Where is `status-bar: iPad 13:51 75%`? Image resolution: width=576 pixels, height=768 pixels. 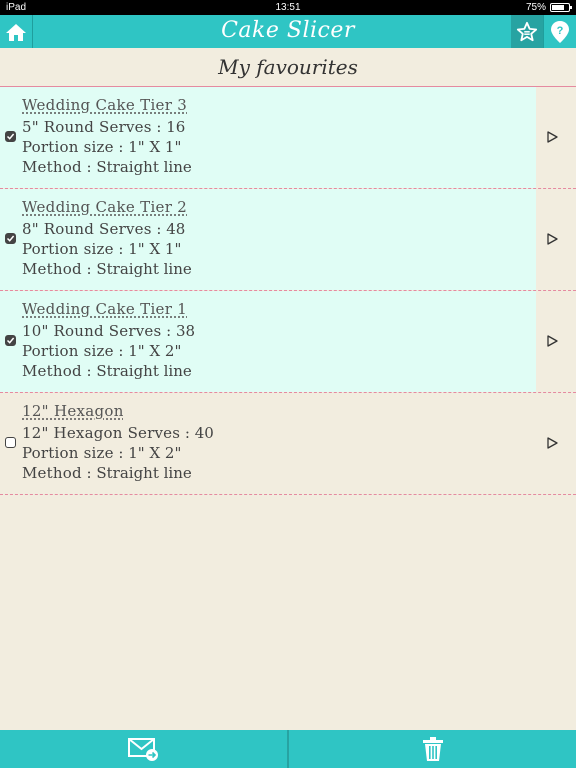 status-bar: iPad 13:51 75% is located at coordinates (288, 7).